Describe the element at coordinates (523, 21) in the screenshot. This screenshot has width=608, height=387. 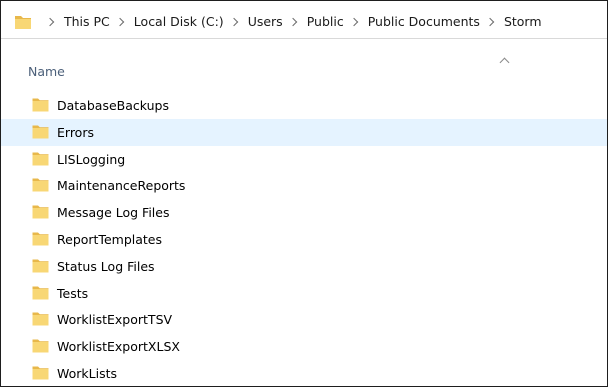
I see `breadcrumb-storm: Storm` at that location.